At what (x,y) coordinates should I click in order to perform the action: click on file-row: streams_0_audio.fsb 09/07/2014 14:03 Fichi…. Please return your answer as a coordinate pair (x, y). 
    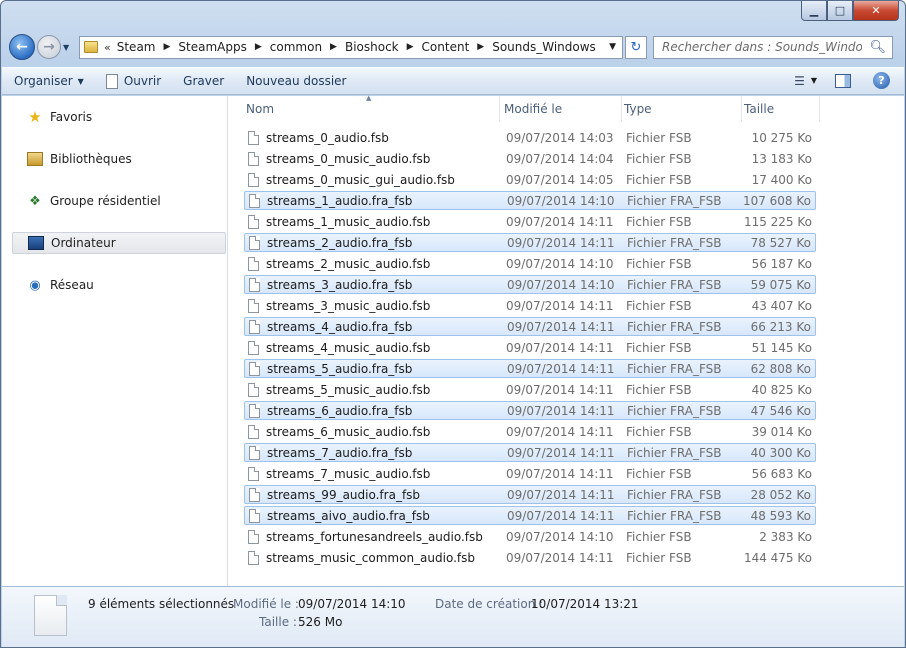
    Looking at the image, I should click on (530, 137).